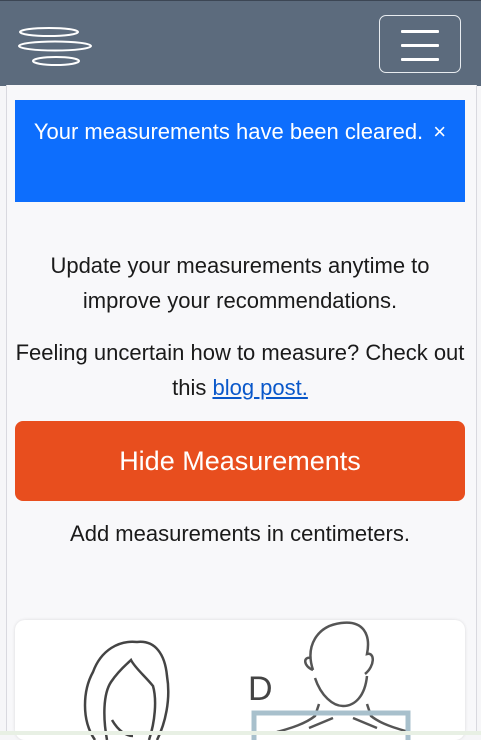  Describe the element at coordinates (240, 533) in the screenshot. I see `units-note: Add measurements in centimeters.` at that location.